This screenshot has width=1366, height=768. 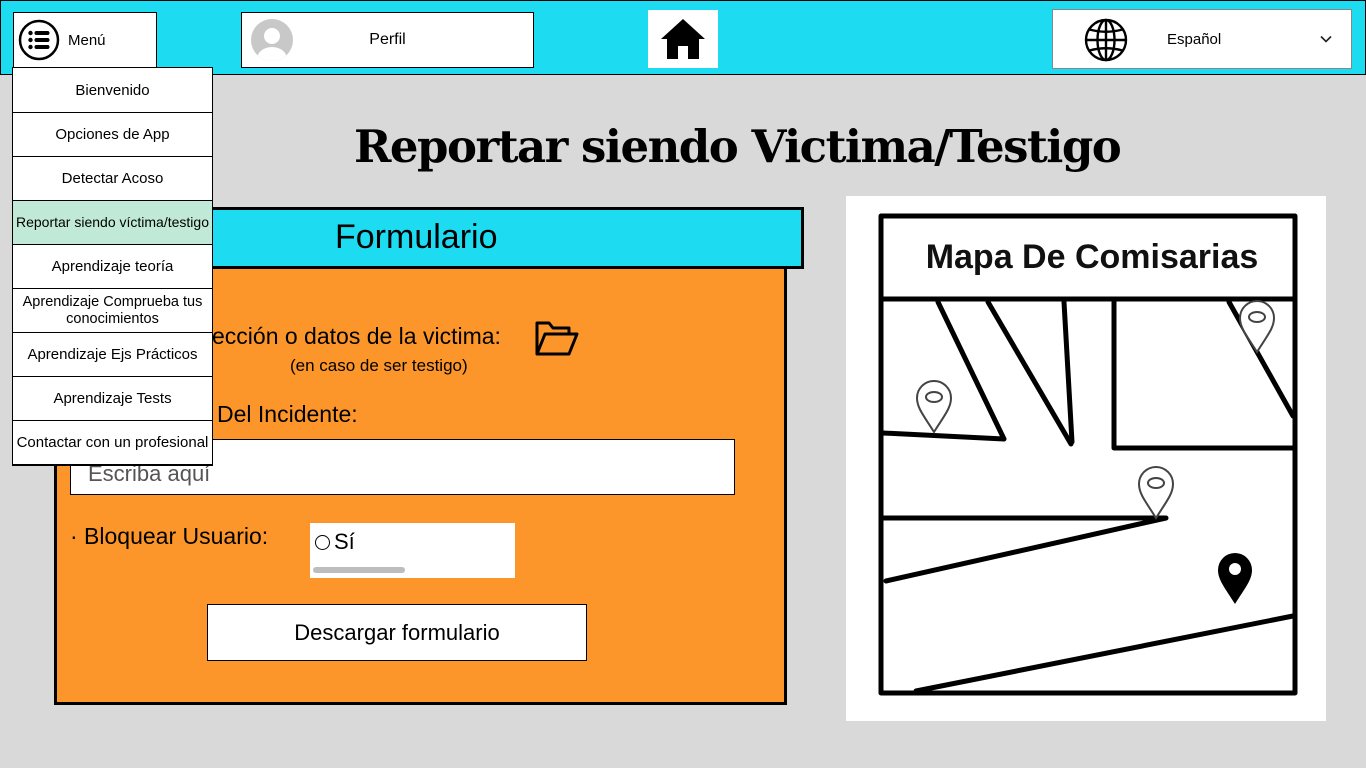 I want to click on block-user-label: · Bloquear Usuario:, so click(x=169, y=536).